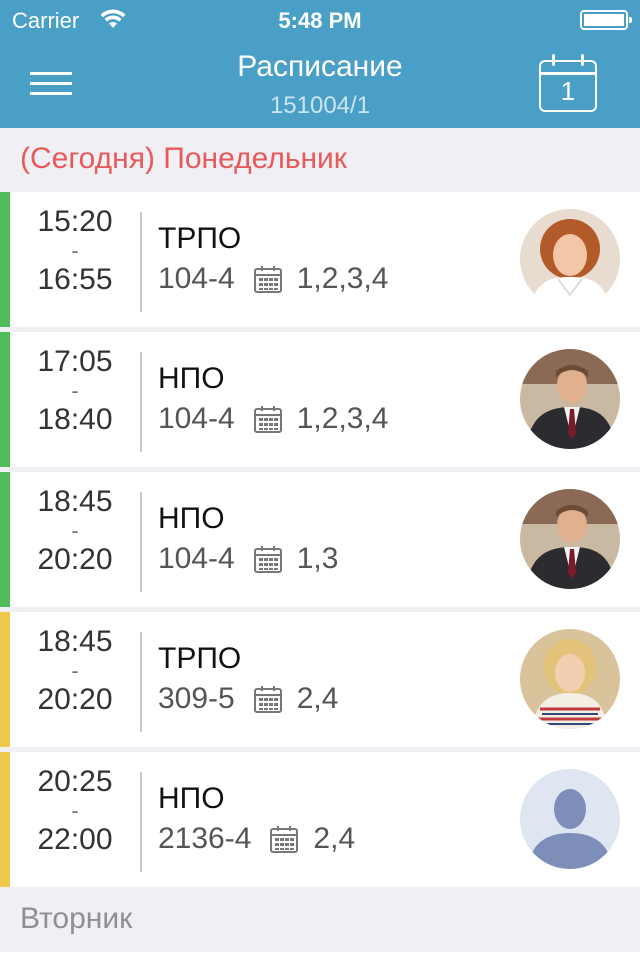 This screenshot has height=960, width=640. I want to click on lesson-room: 309-5, so click(196, 698).